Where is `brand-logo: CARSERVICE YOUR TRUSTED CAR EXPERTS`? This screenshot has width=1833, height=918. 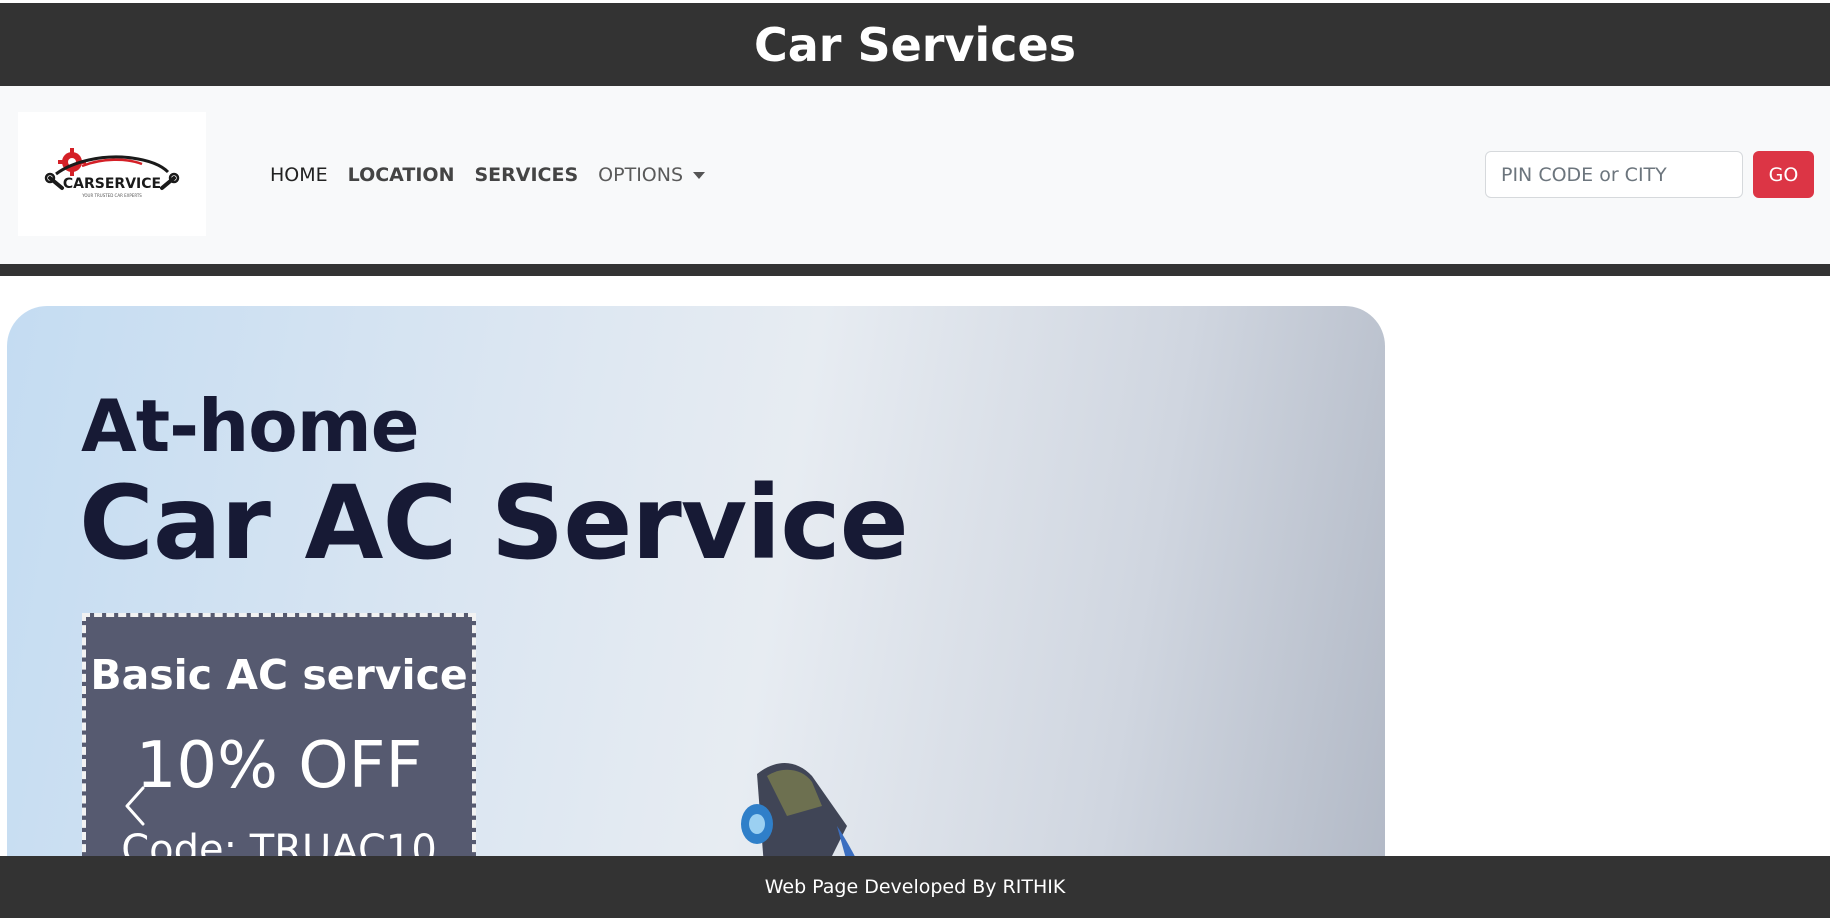 brand-logo: CARSERVICE YOUR TRUSTED CAR EXPERTS is located at coordinates (112, 174).